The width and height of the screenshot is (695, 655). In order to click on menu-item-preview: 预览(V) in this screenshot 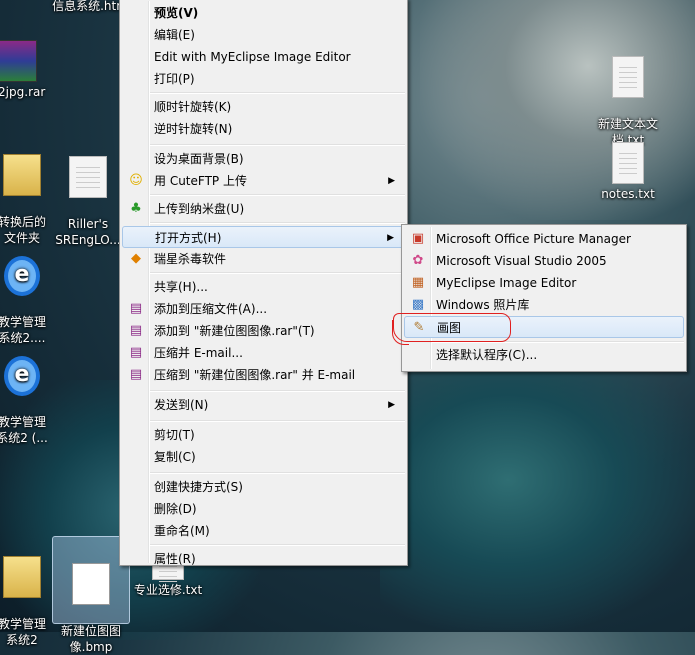, I will do `click(263, 13)`.